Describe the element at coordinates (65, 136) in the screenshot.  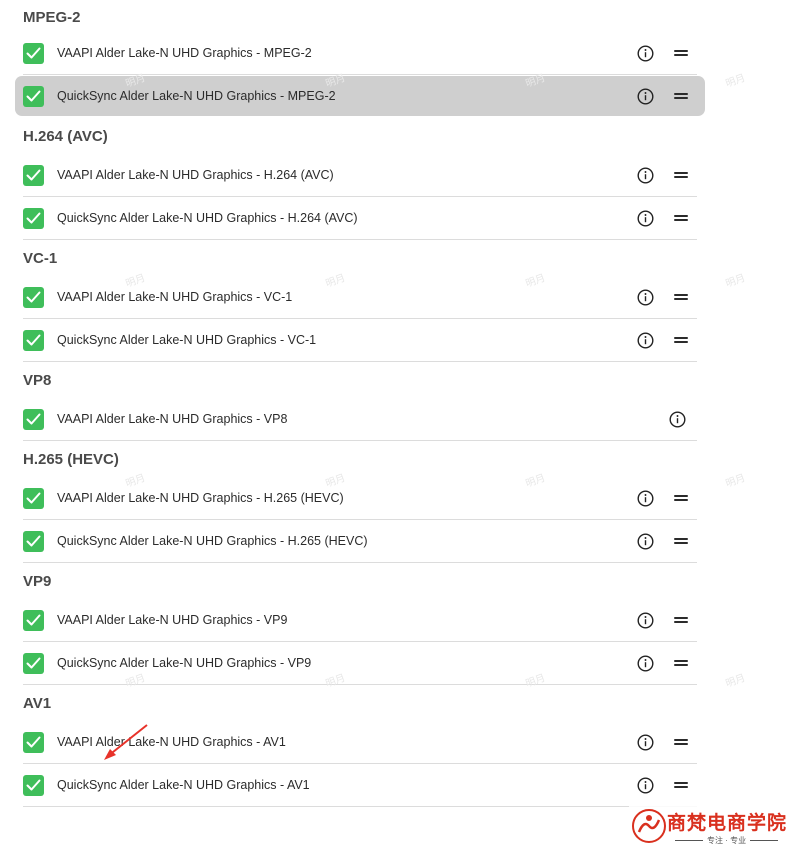
I see `group-title: H.264 (AVC)` at that location.